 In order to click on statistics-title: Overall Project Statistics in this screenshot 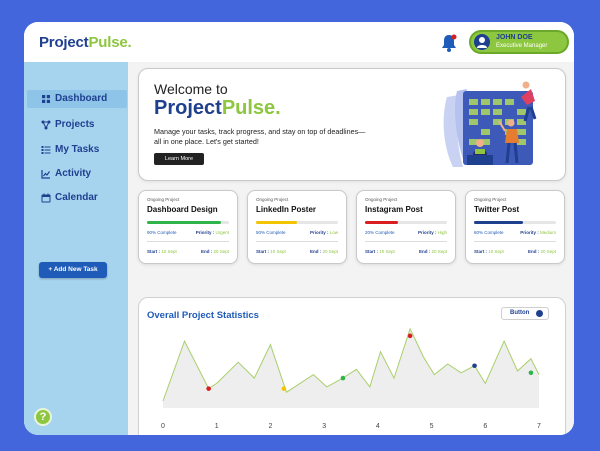, I will do `click(203, 315)`.